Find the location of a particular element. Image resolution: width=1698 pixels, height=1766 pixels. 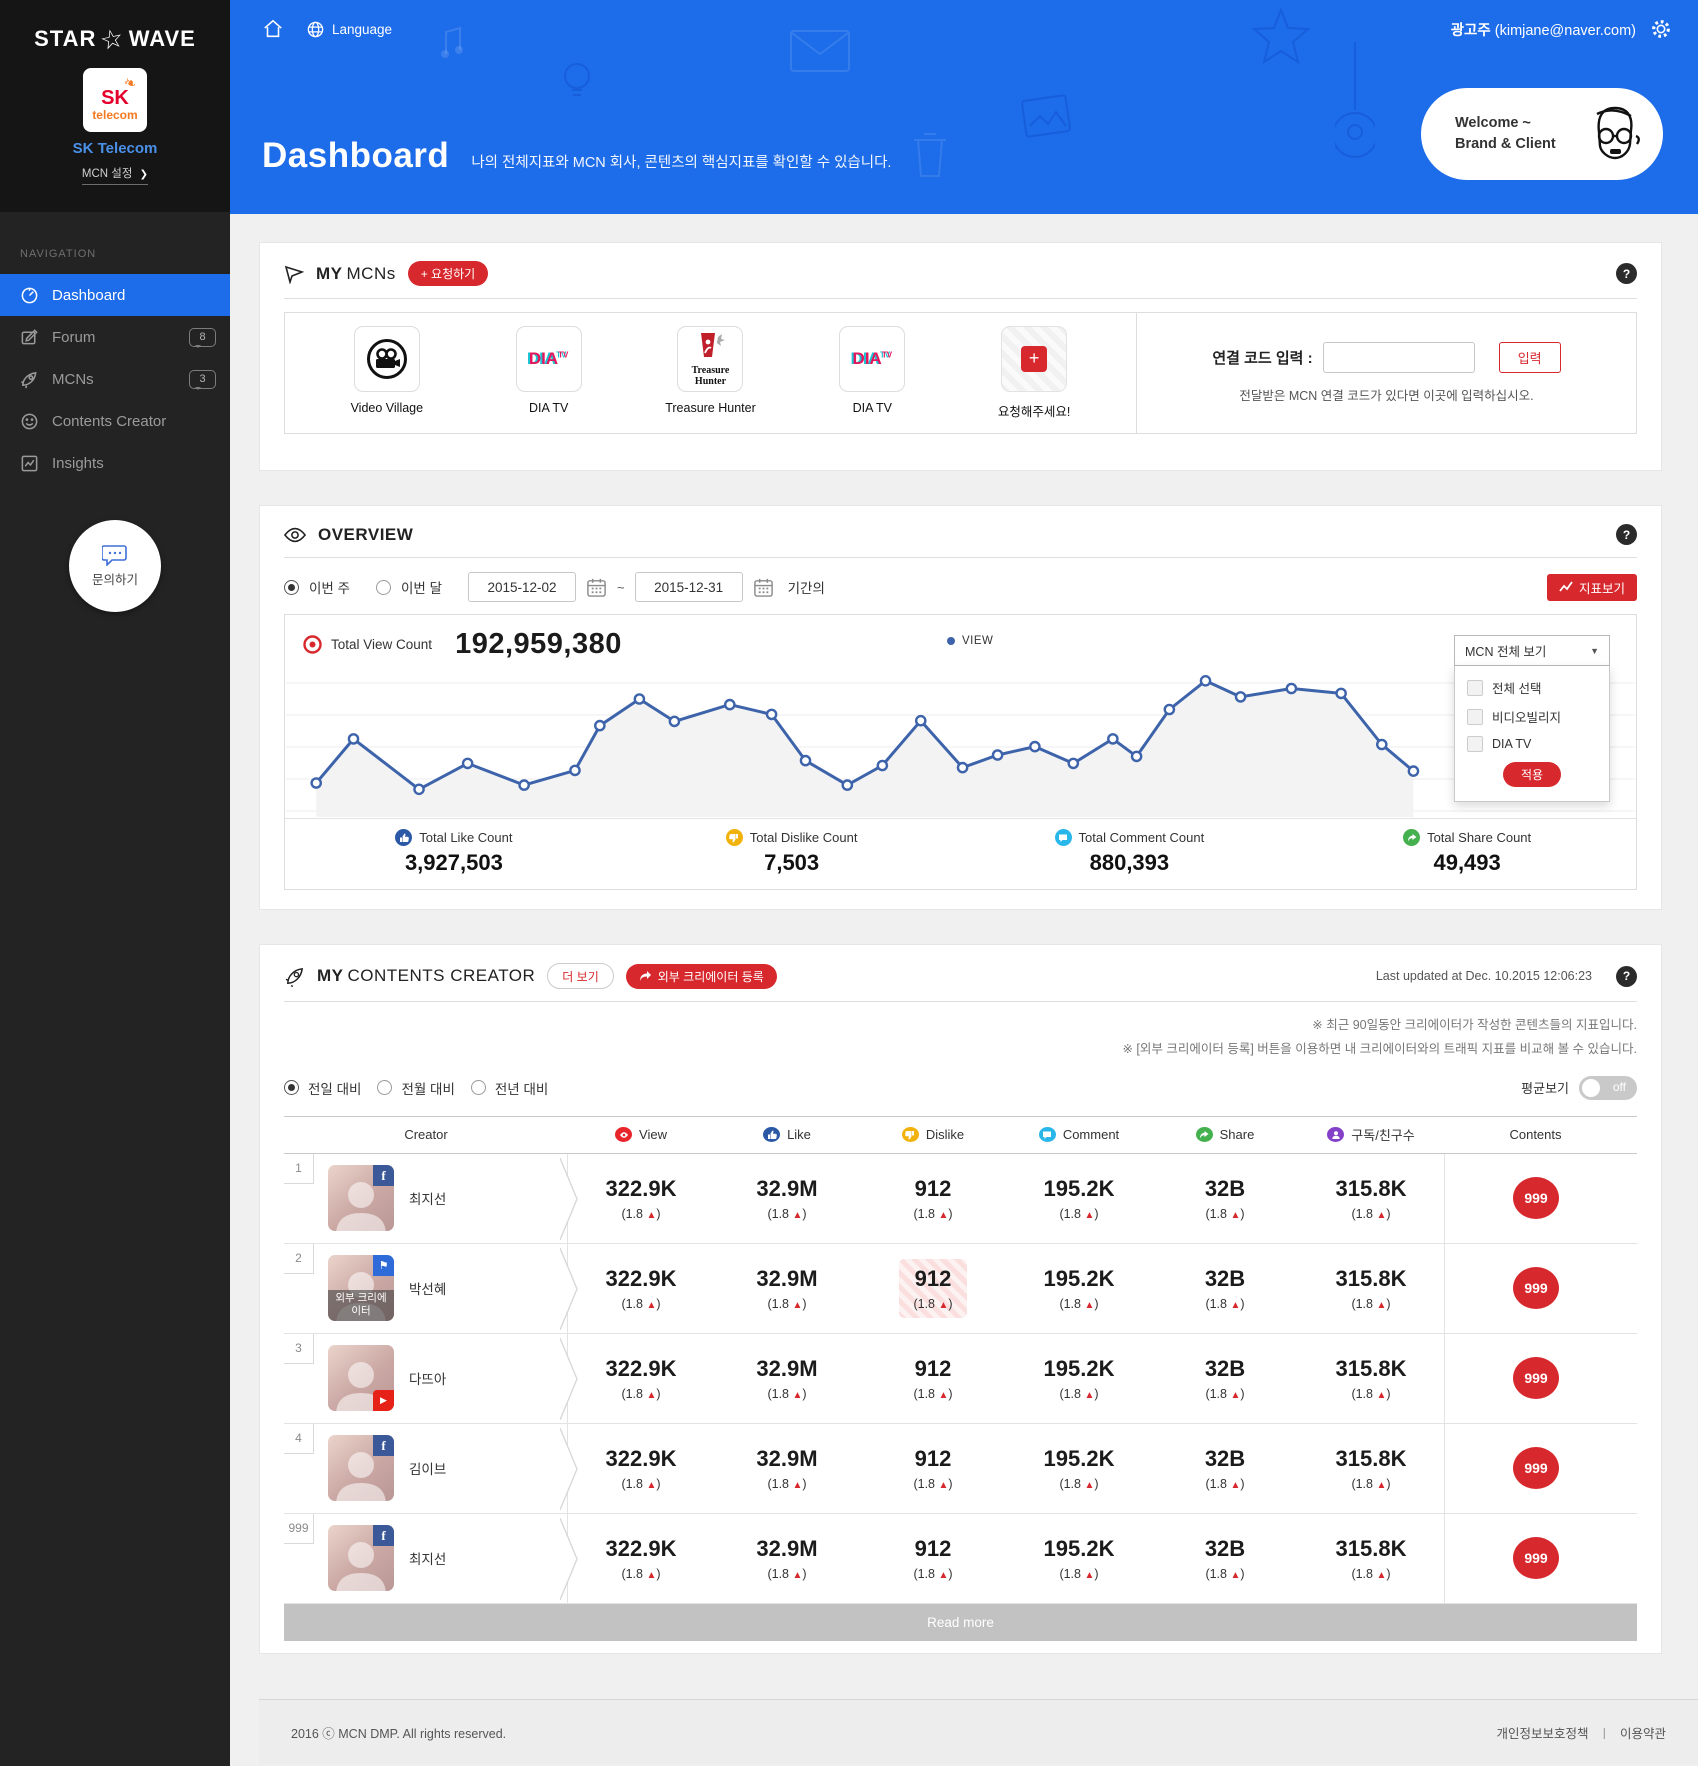

mcn-settings-link: MCN 설정 ❯ is located at coordinates (115, 175).